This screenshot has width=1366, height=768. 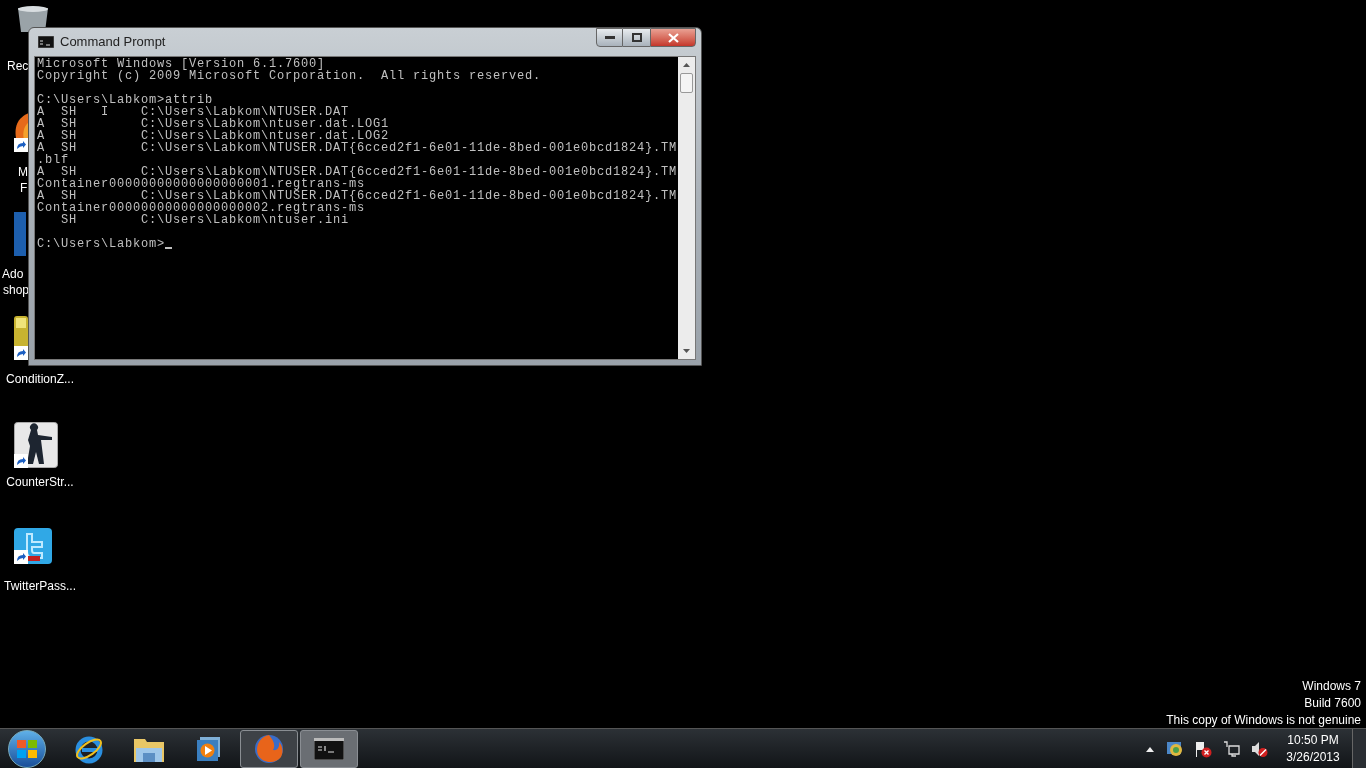 What do you see at coordinates (24, 188) in the screenshot?
I see `desktop-icon-label: F` at bounding box center [24, 188].